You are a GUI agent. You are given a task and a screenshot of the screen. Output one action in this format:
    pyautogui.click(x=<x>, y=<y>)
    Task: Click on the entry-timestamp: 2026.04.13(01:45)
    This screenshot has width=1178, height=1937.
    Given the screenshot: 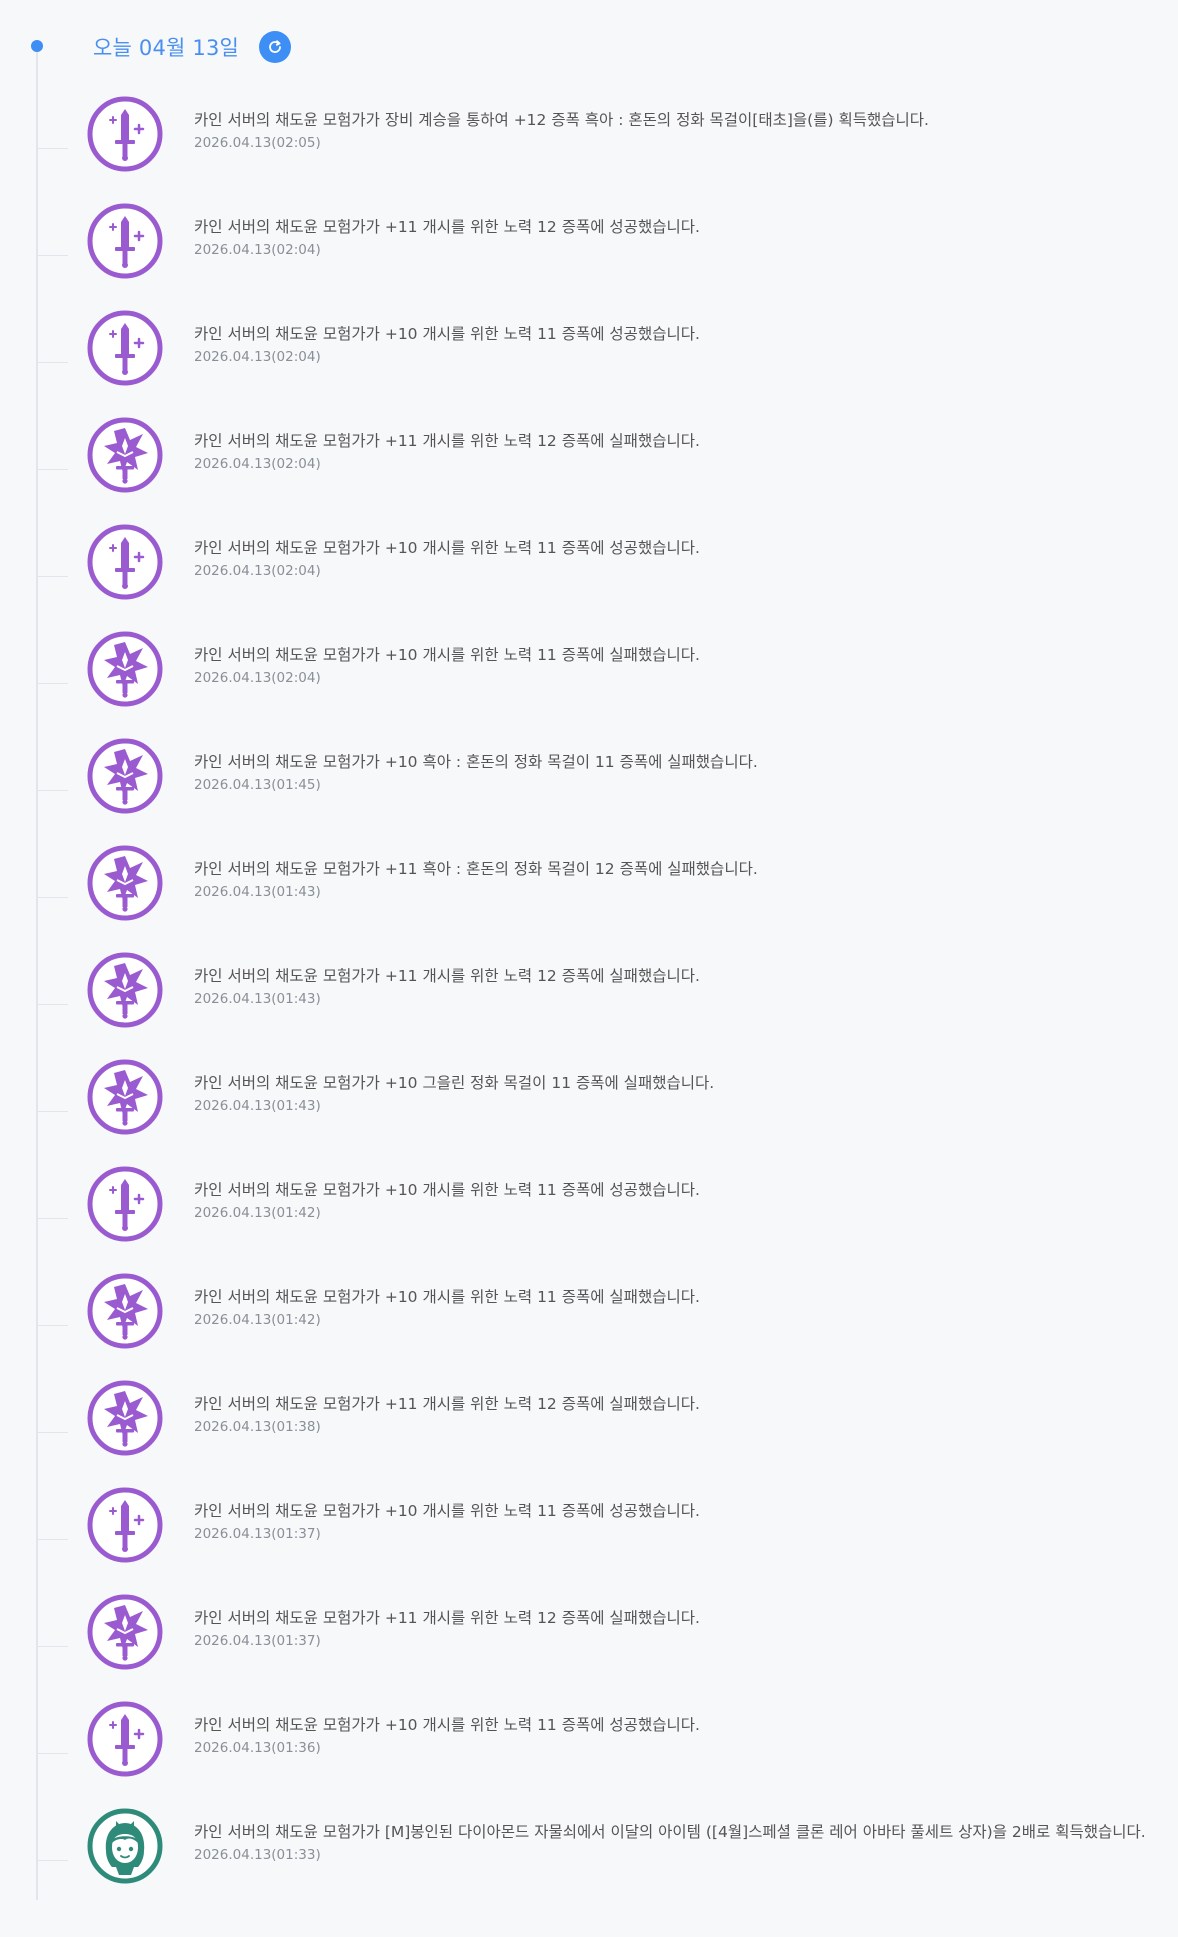 What is the action you would take?
    pyautogui.click(x=257, y=785)
    